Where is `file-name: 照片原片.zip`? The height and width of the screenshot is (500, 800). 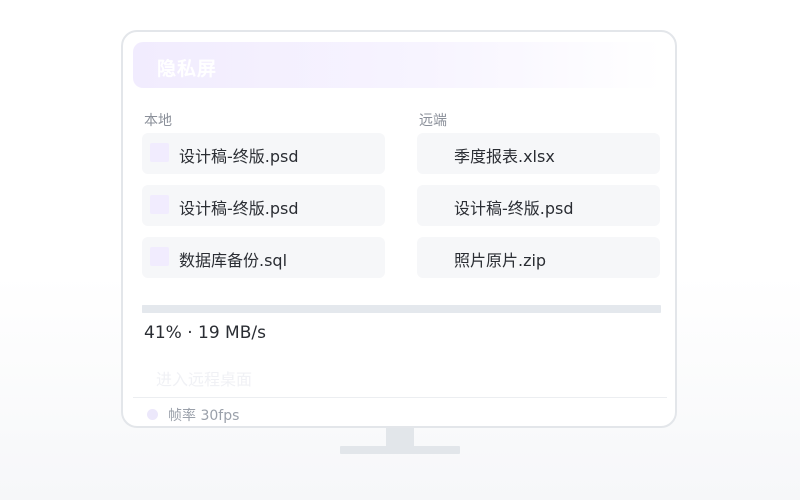
file-name: 照片原片.zip is located at coordinates (500, 260).